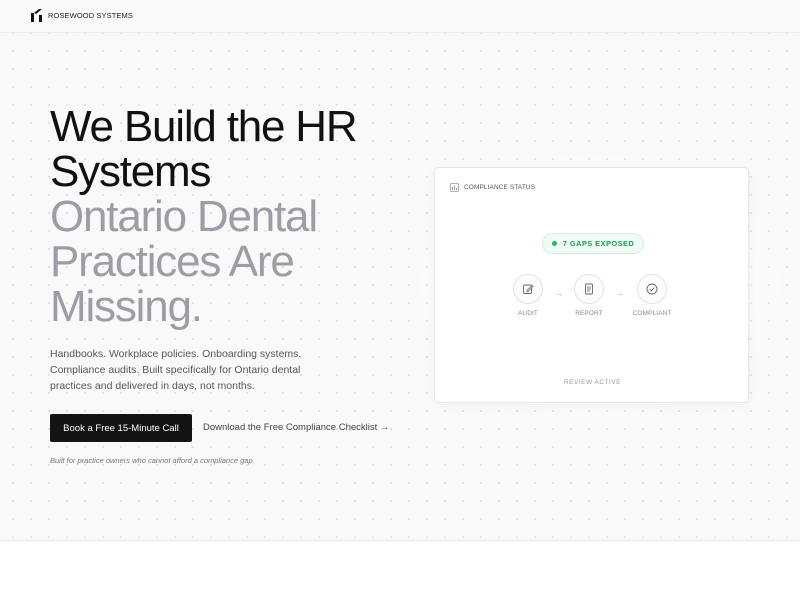  I want to click on headline-line-1: We Build the HR, so click(204, 126).